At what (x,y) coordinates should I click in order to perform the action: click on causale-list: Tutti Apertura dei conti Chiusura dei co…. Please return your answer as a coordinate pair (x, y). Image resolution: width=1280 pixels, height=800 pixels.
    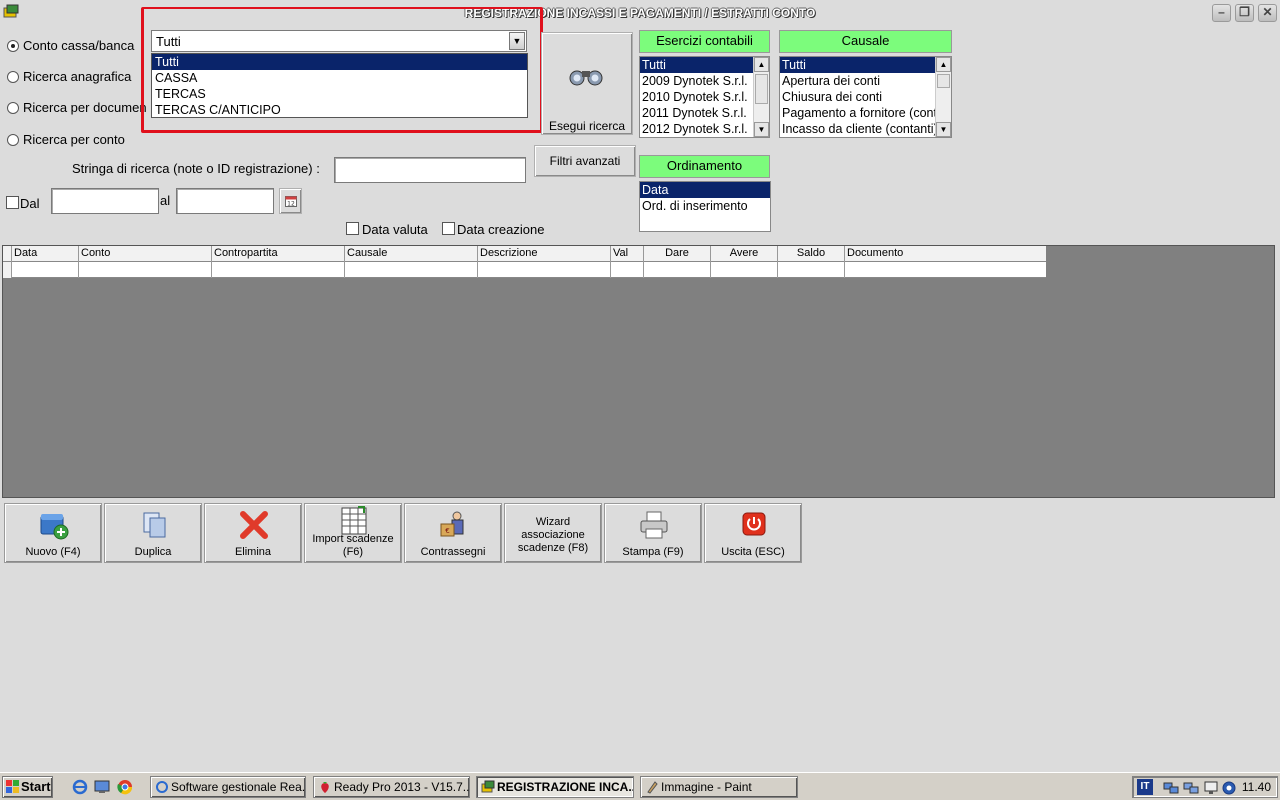
    Looking at the image, I should click on (865, 97).